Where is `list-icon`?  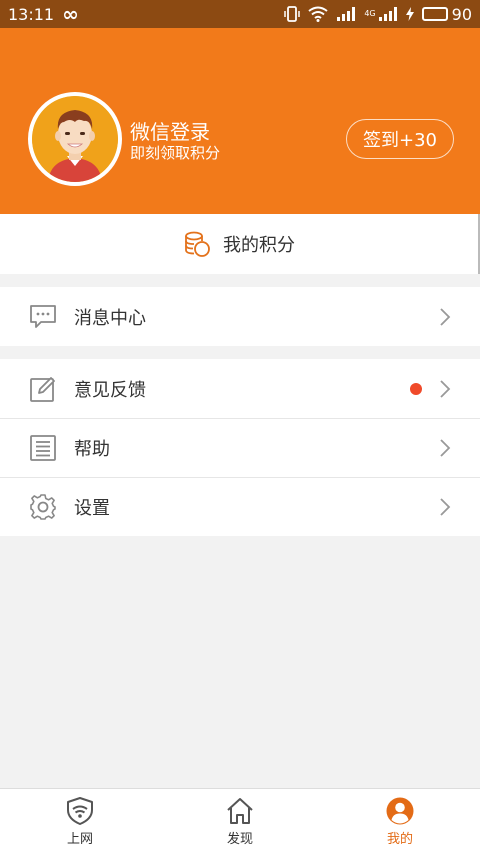 list-icon is located at coordinates (43, 448).